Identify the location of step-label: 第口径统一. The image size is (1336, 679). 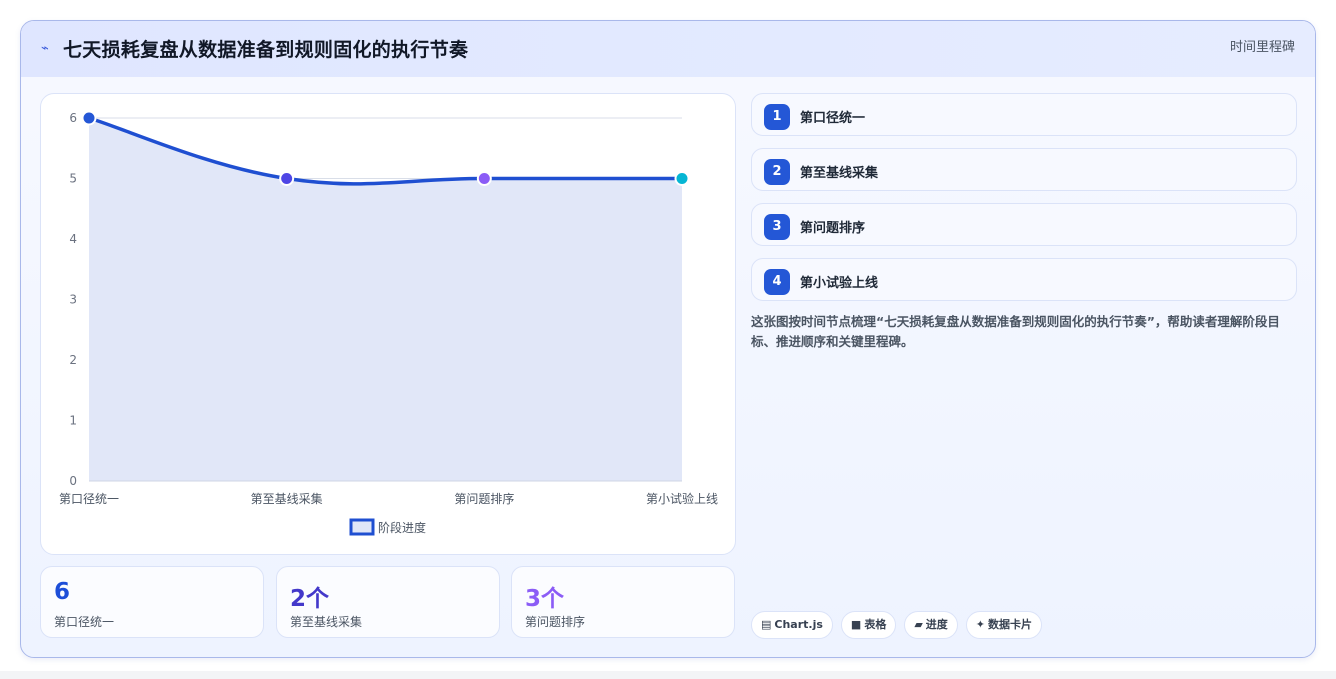
(833, 118).